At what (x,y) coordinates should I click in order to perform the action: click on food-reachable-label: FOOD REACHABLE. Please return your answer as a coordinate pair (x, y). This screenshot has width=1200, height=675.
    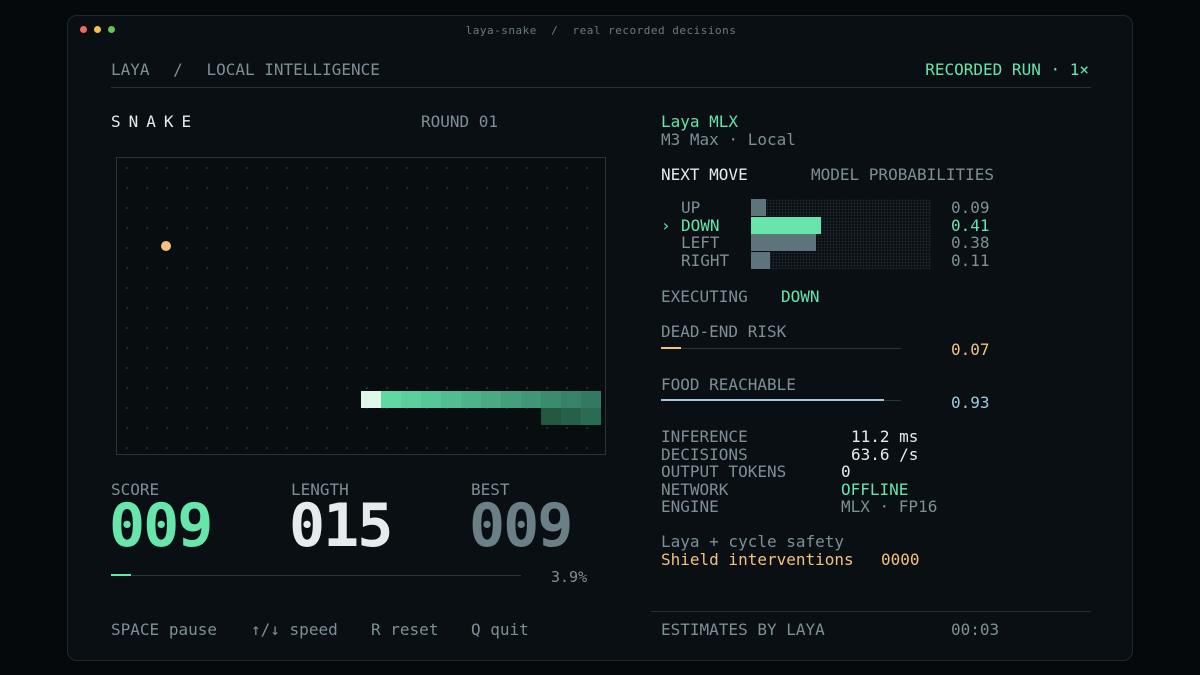
    Looking at the image, I should click on (728, 384).